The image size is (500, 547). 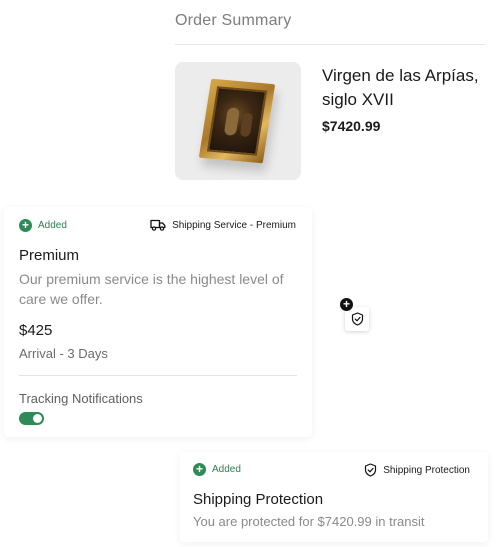 What do you see at coordinates (258, 499) in the screenshot?
I see `protection-title: Shipping Protection` at bounding box center [258, 499].